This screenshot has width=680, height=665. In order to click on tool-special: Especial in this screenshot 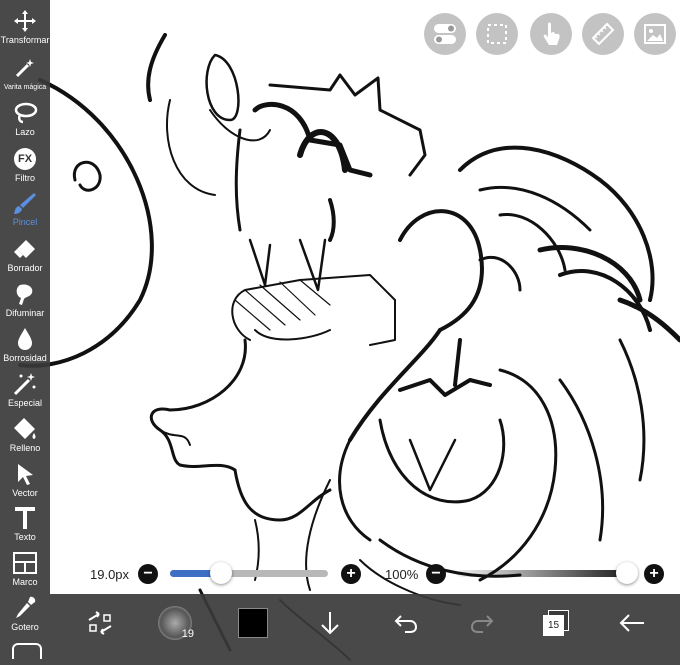, I will do `click(25, 393)`.